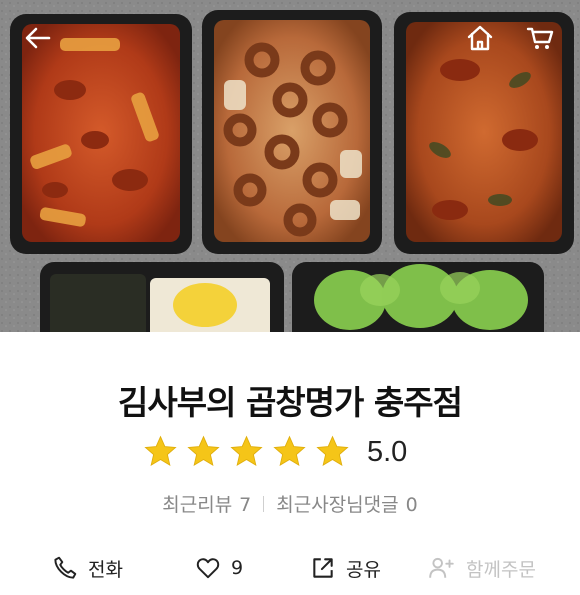 This screenshot has width=580, height=595. I want to click on store-rating: 5.0, so click(274, 452).